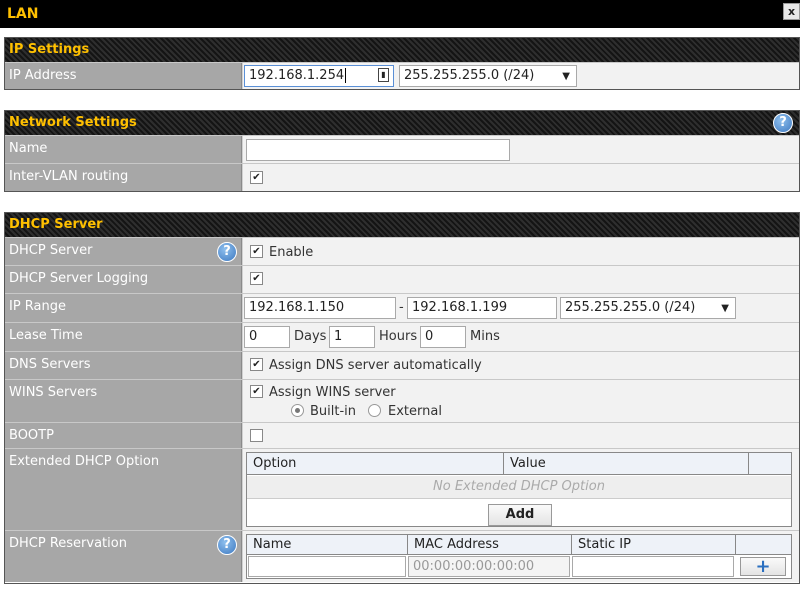  Describe the element at coordinates (520, 365) in the screenshot. I see `dns-servers-value-cell: ✔ Assign DNS server automatically` at that location.